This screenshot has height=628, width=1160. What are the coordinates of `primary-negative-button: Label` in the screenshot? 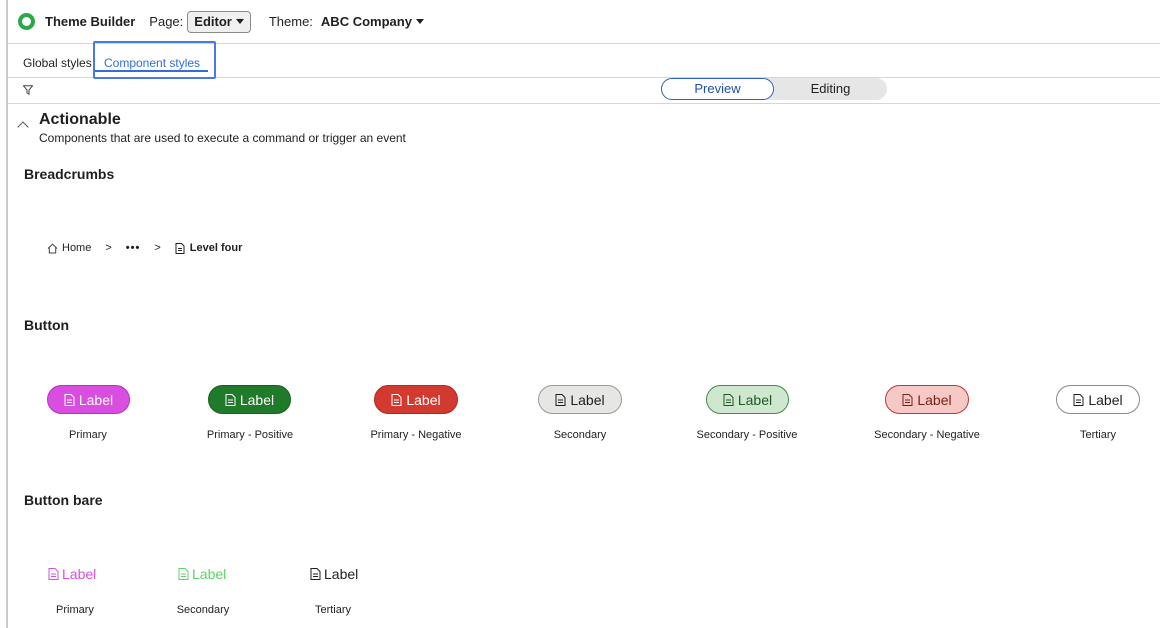 It's located at (416, 399).